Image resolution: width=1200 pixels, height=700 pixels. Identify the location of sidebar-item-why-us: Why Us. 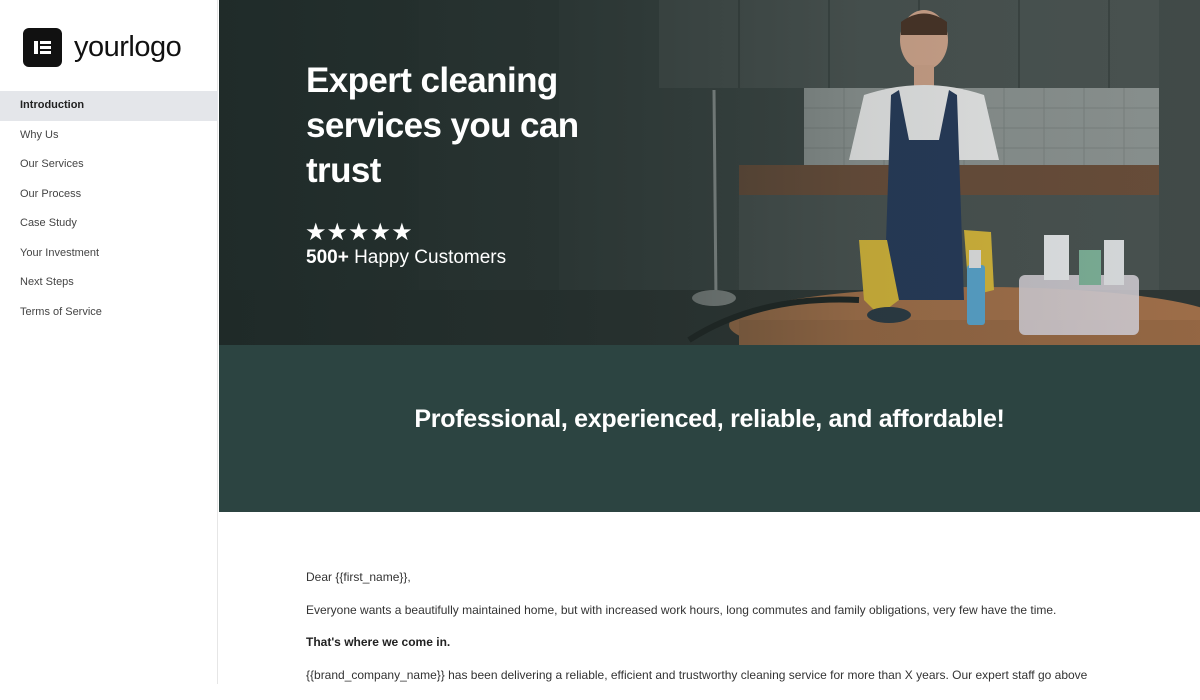
(109, 136).